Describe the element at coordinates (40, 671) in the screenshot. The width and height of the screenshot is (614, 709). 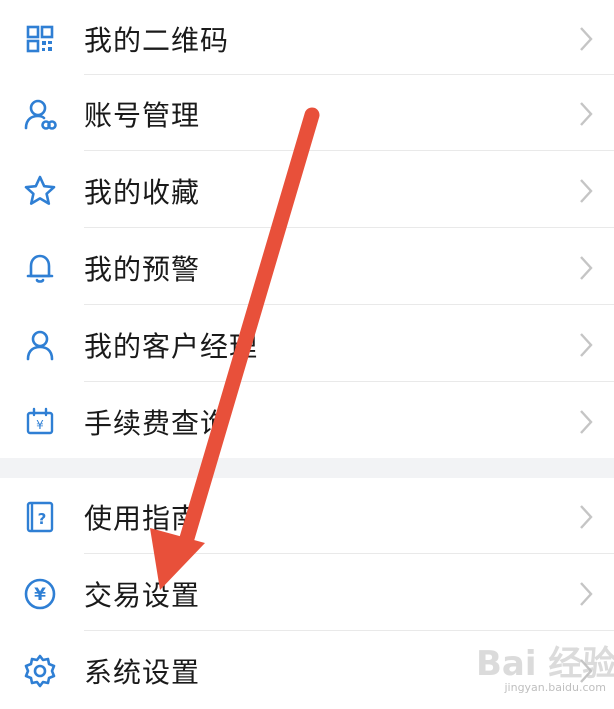
I see `gear-icon` at that location.